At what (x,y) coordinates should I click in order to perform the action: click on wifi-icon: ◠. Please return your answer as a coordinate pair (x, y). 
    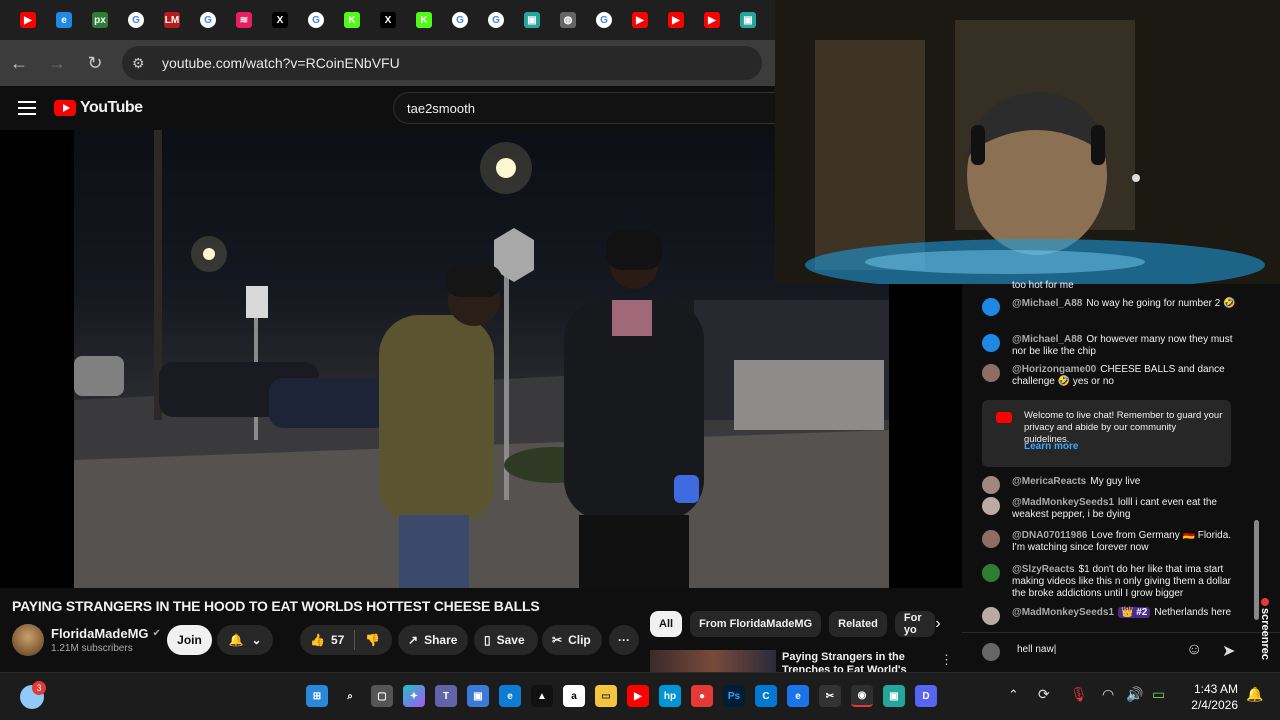
    Looking at the image, I should click on (1108, 694).